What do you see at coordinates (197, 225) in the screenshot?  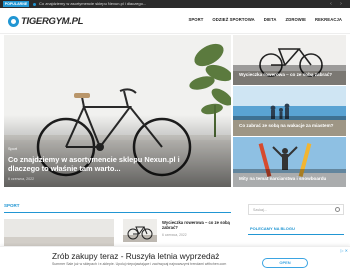 I see `list-item-title: Wycieczka rowerowa – co ze sobą zabrać?` at bounding box center [197, 225].